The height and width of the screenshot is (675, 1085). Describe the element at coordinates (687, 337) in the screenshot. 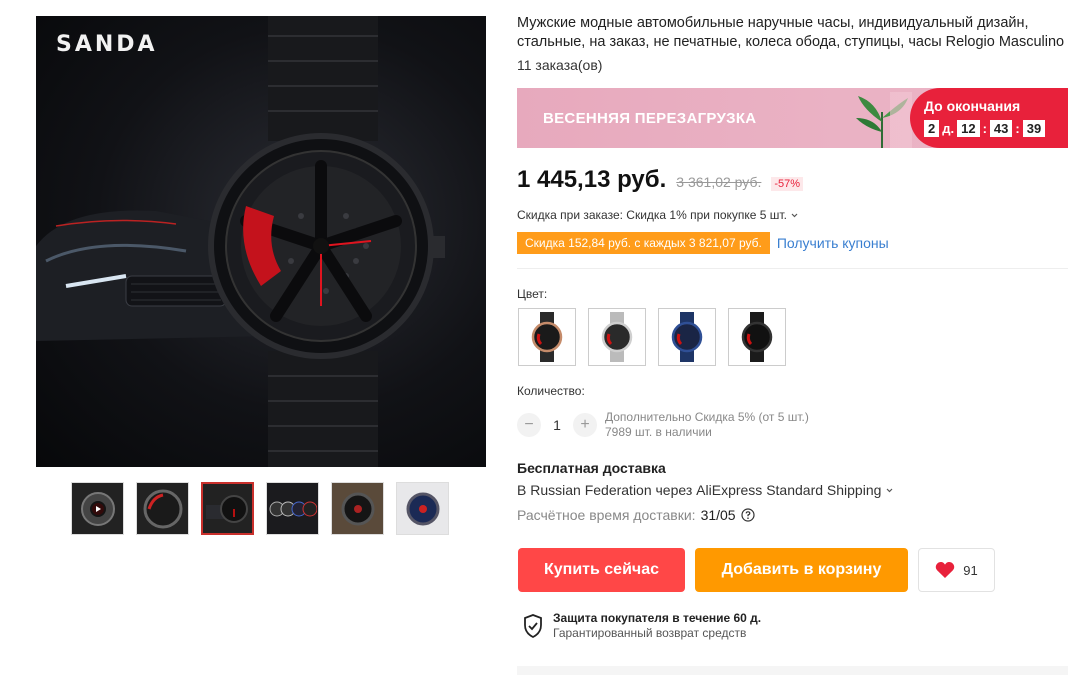

I see `color-option-blue` at that location.